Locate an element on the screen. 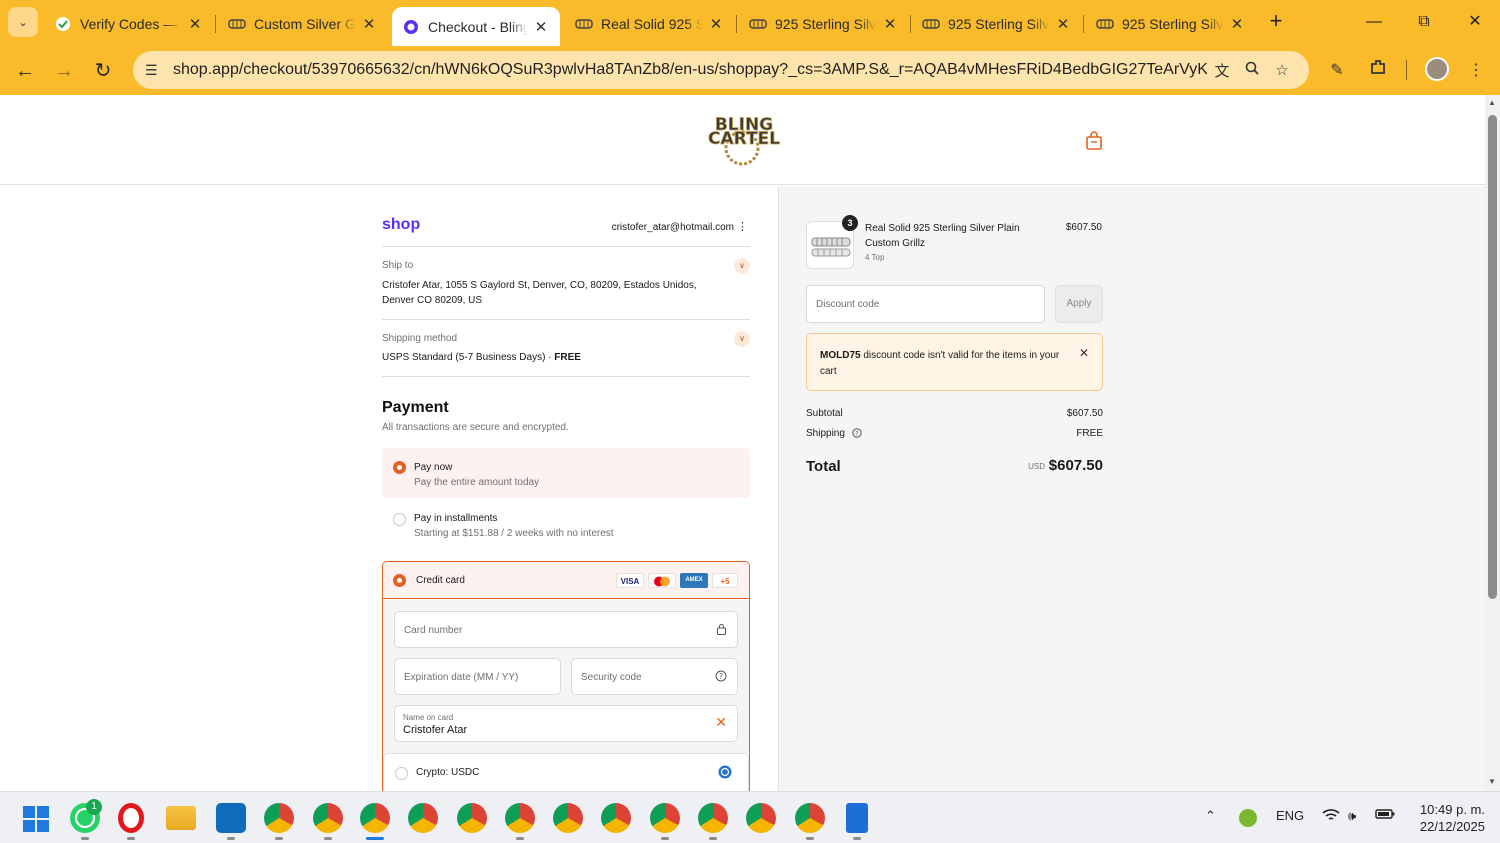 The width and height of the screenshot is (1500, 843). total-row: Total USD $607.50 is located at coordinates (954, 466).